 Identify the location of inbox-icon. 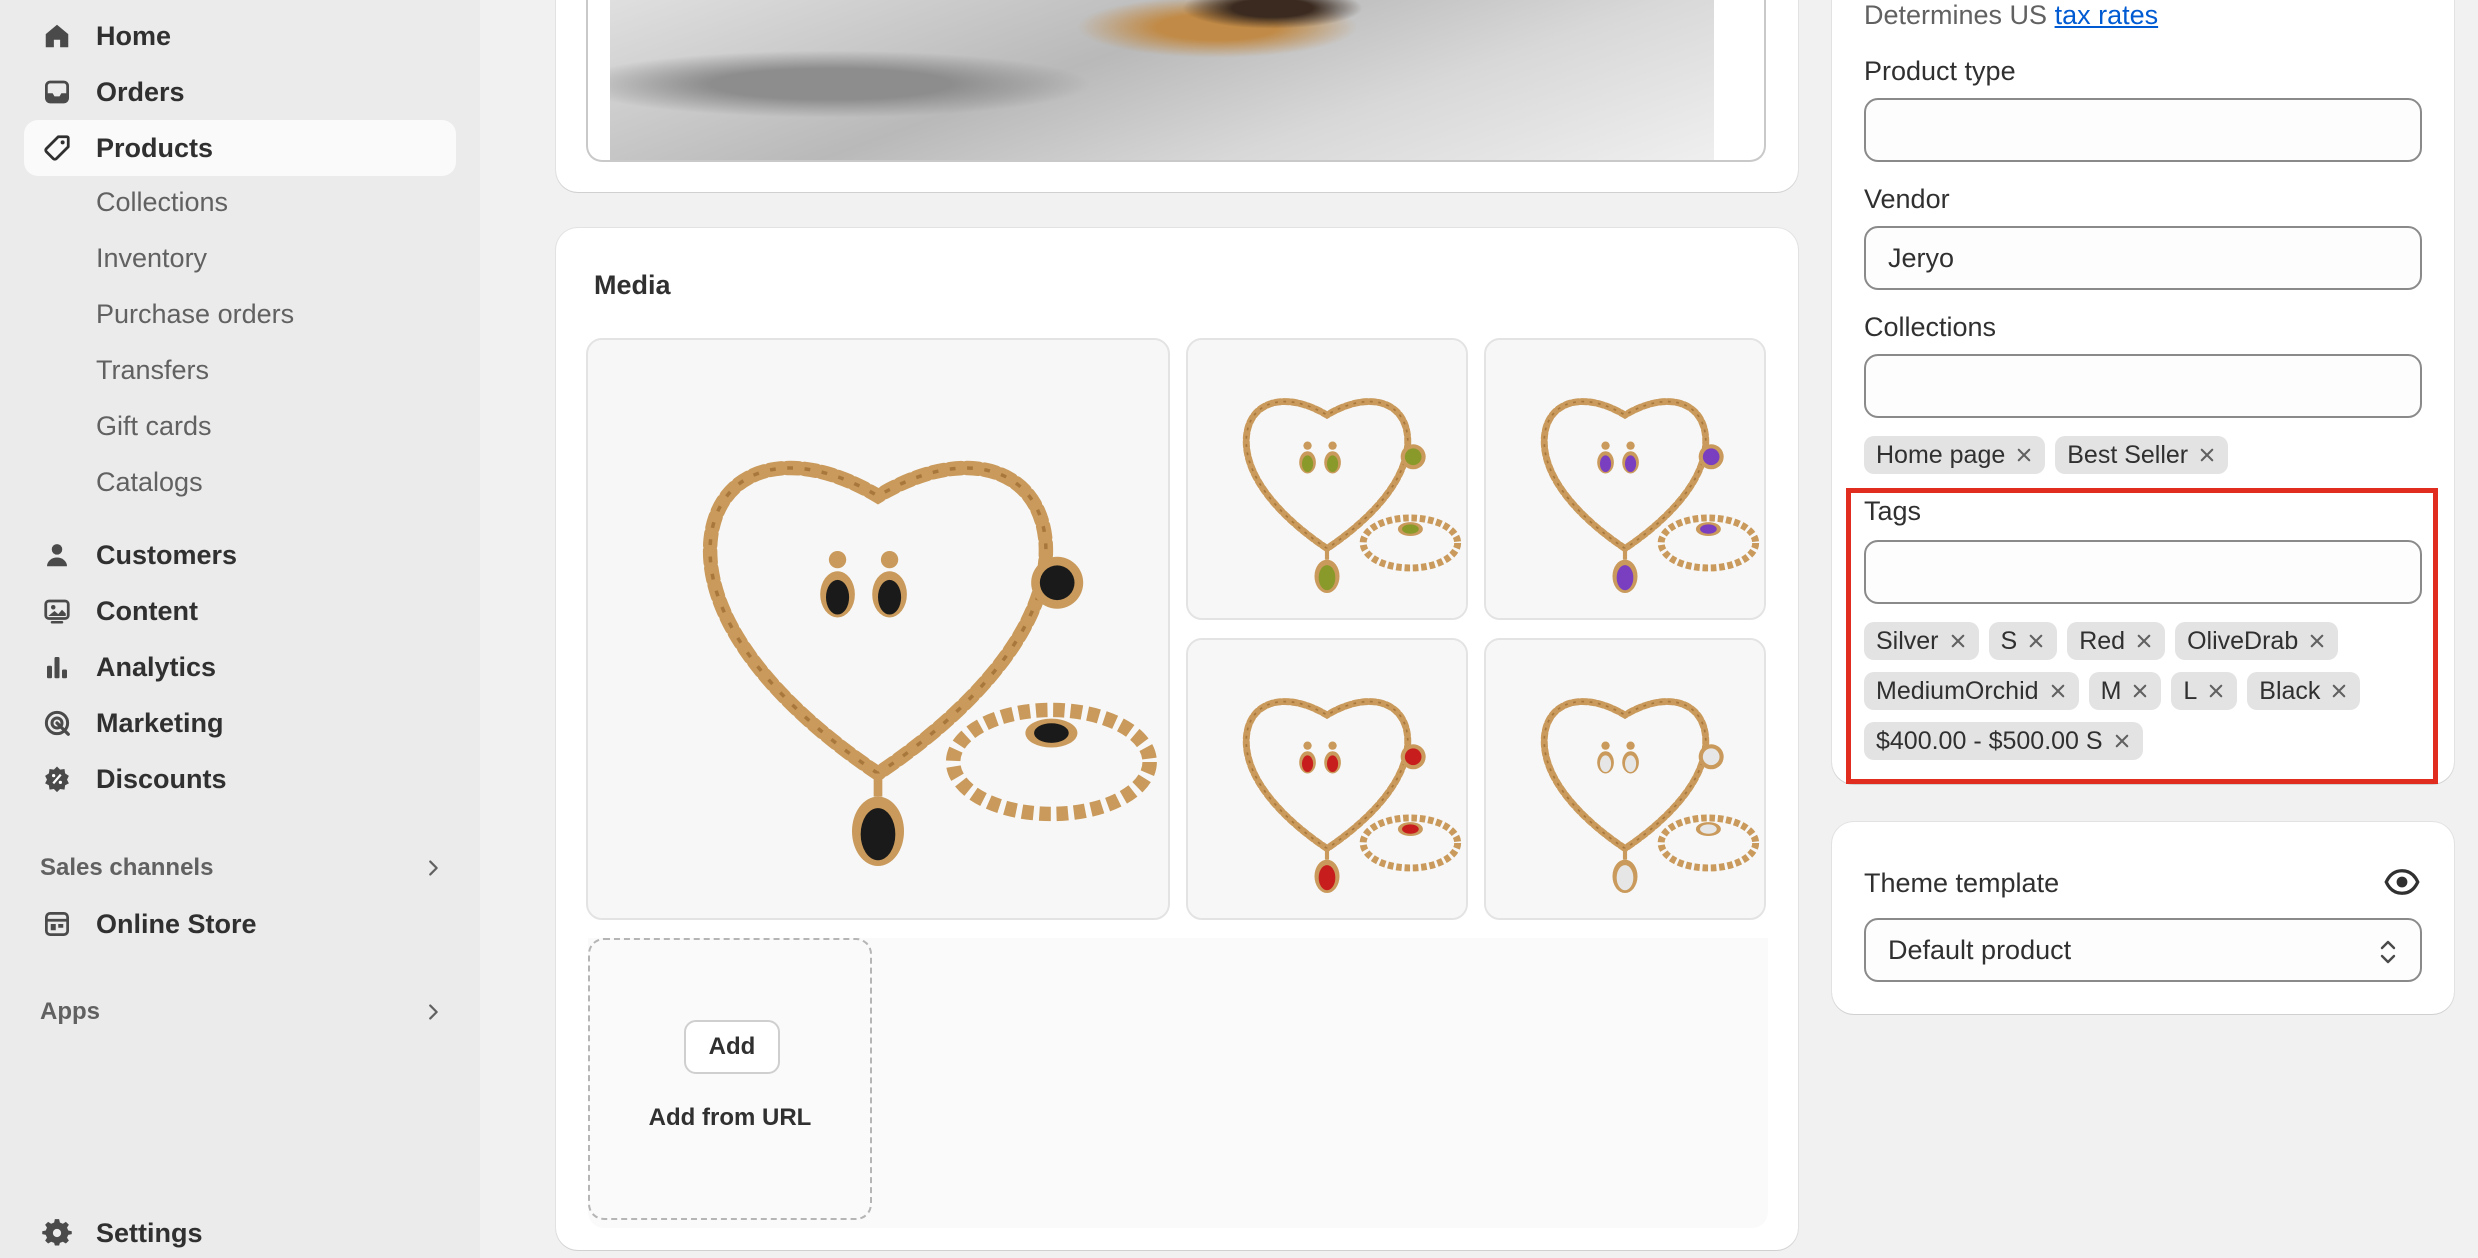
(57, 92).